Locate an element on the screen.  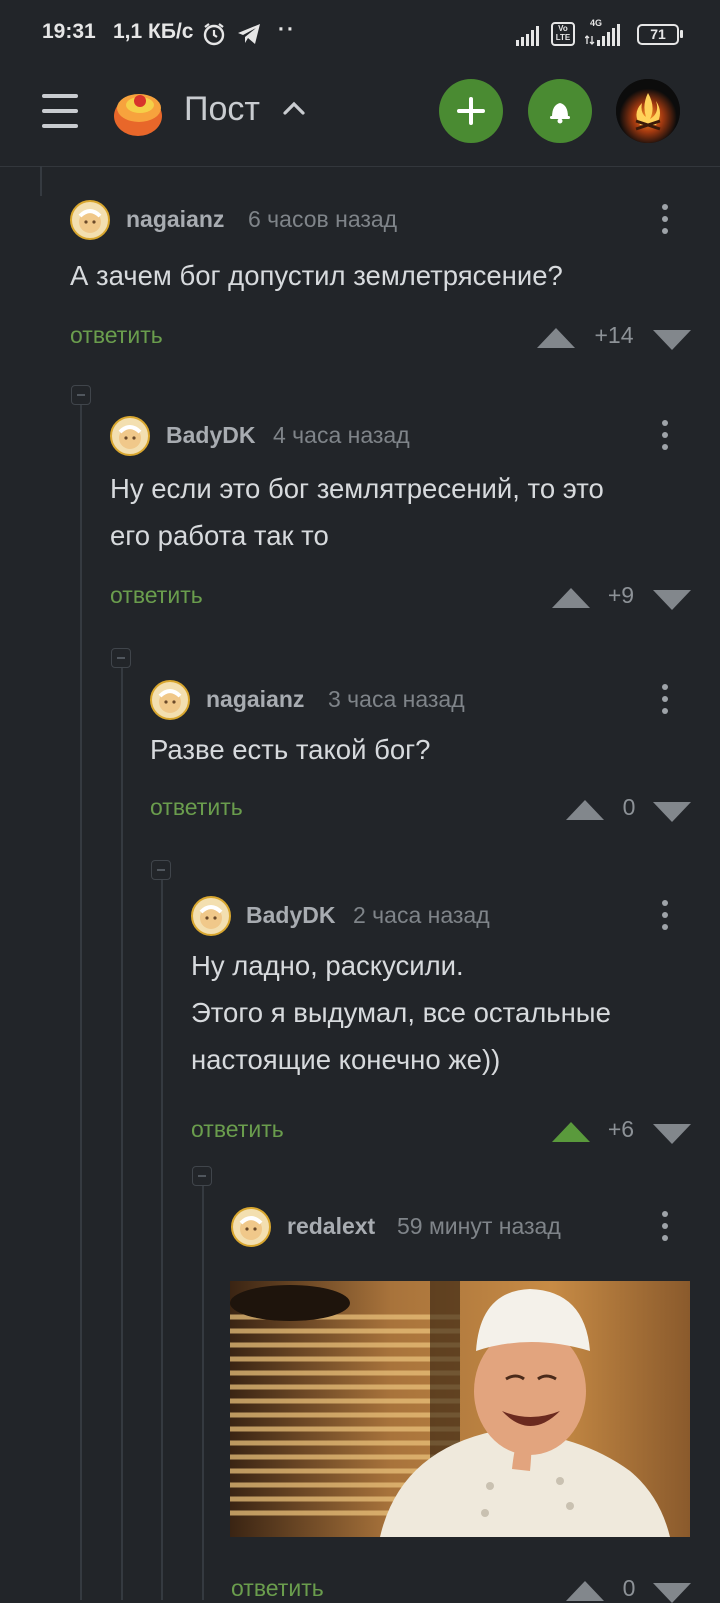
add-post-button is located at coordinates (471, 111).